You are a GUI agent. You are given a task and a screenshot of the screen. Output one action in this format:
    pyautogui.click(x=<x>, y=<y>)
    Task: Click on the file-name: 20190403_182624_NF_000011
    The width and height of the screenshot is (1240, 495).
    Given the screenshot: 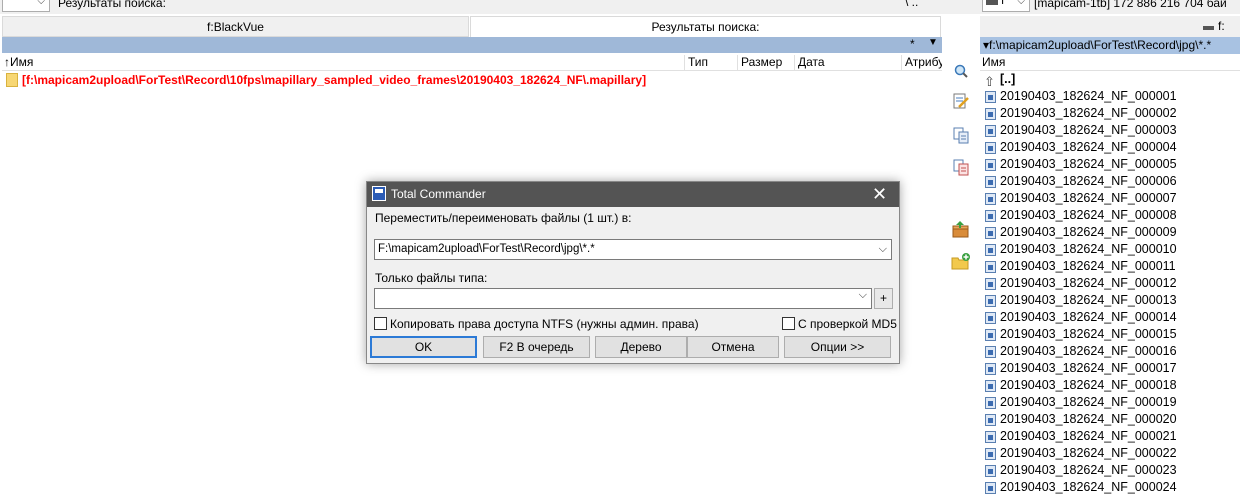 What is the action you would take?
    pyautogui.click(x=1088, y=266)
    